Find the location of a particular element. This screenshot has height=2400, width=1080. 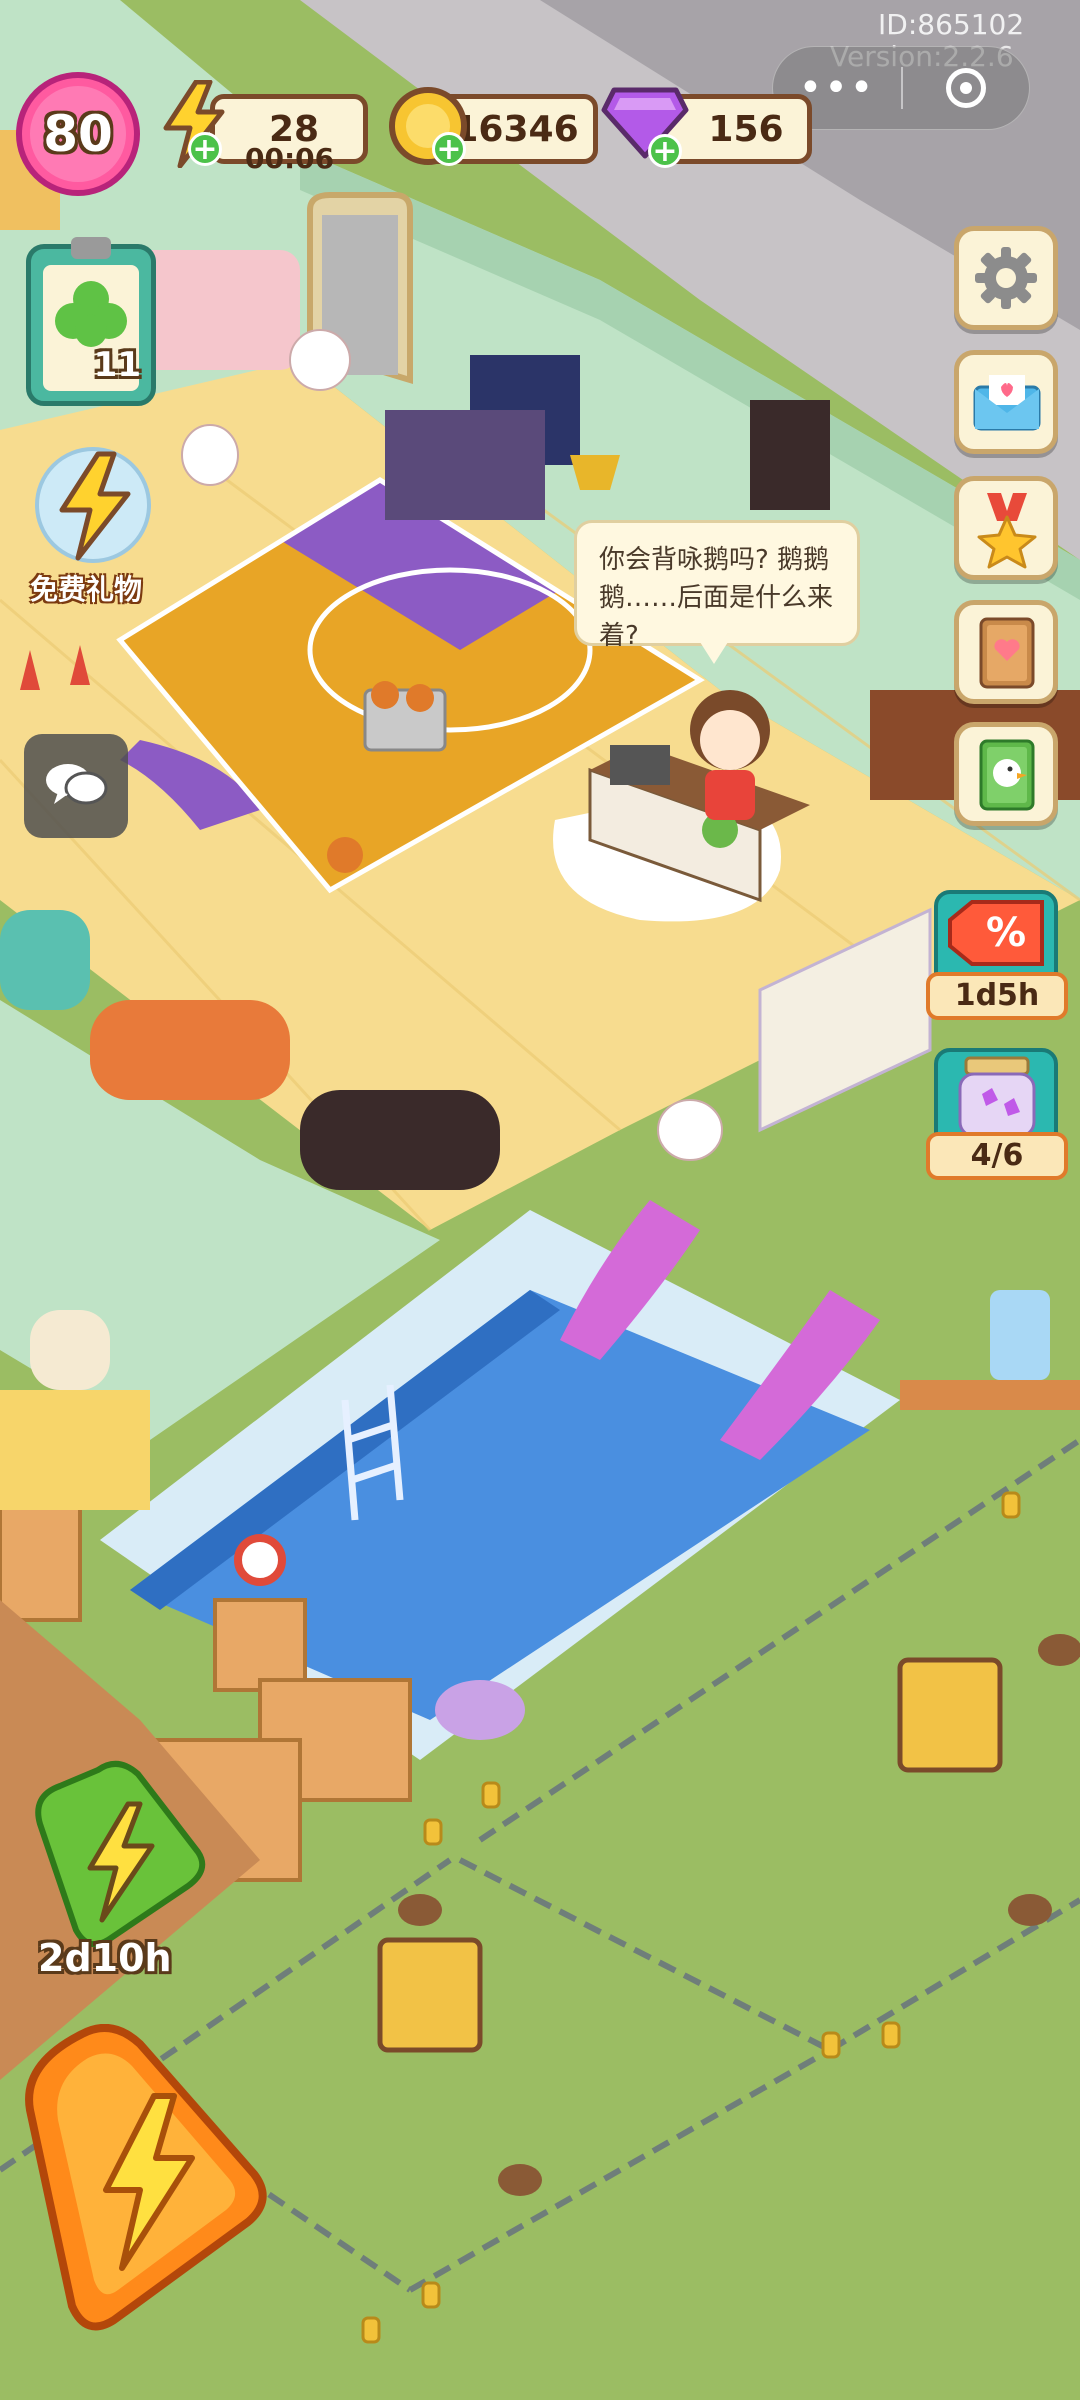

orange-lightning-icon is located at coordinates (146, 2177).